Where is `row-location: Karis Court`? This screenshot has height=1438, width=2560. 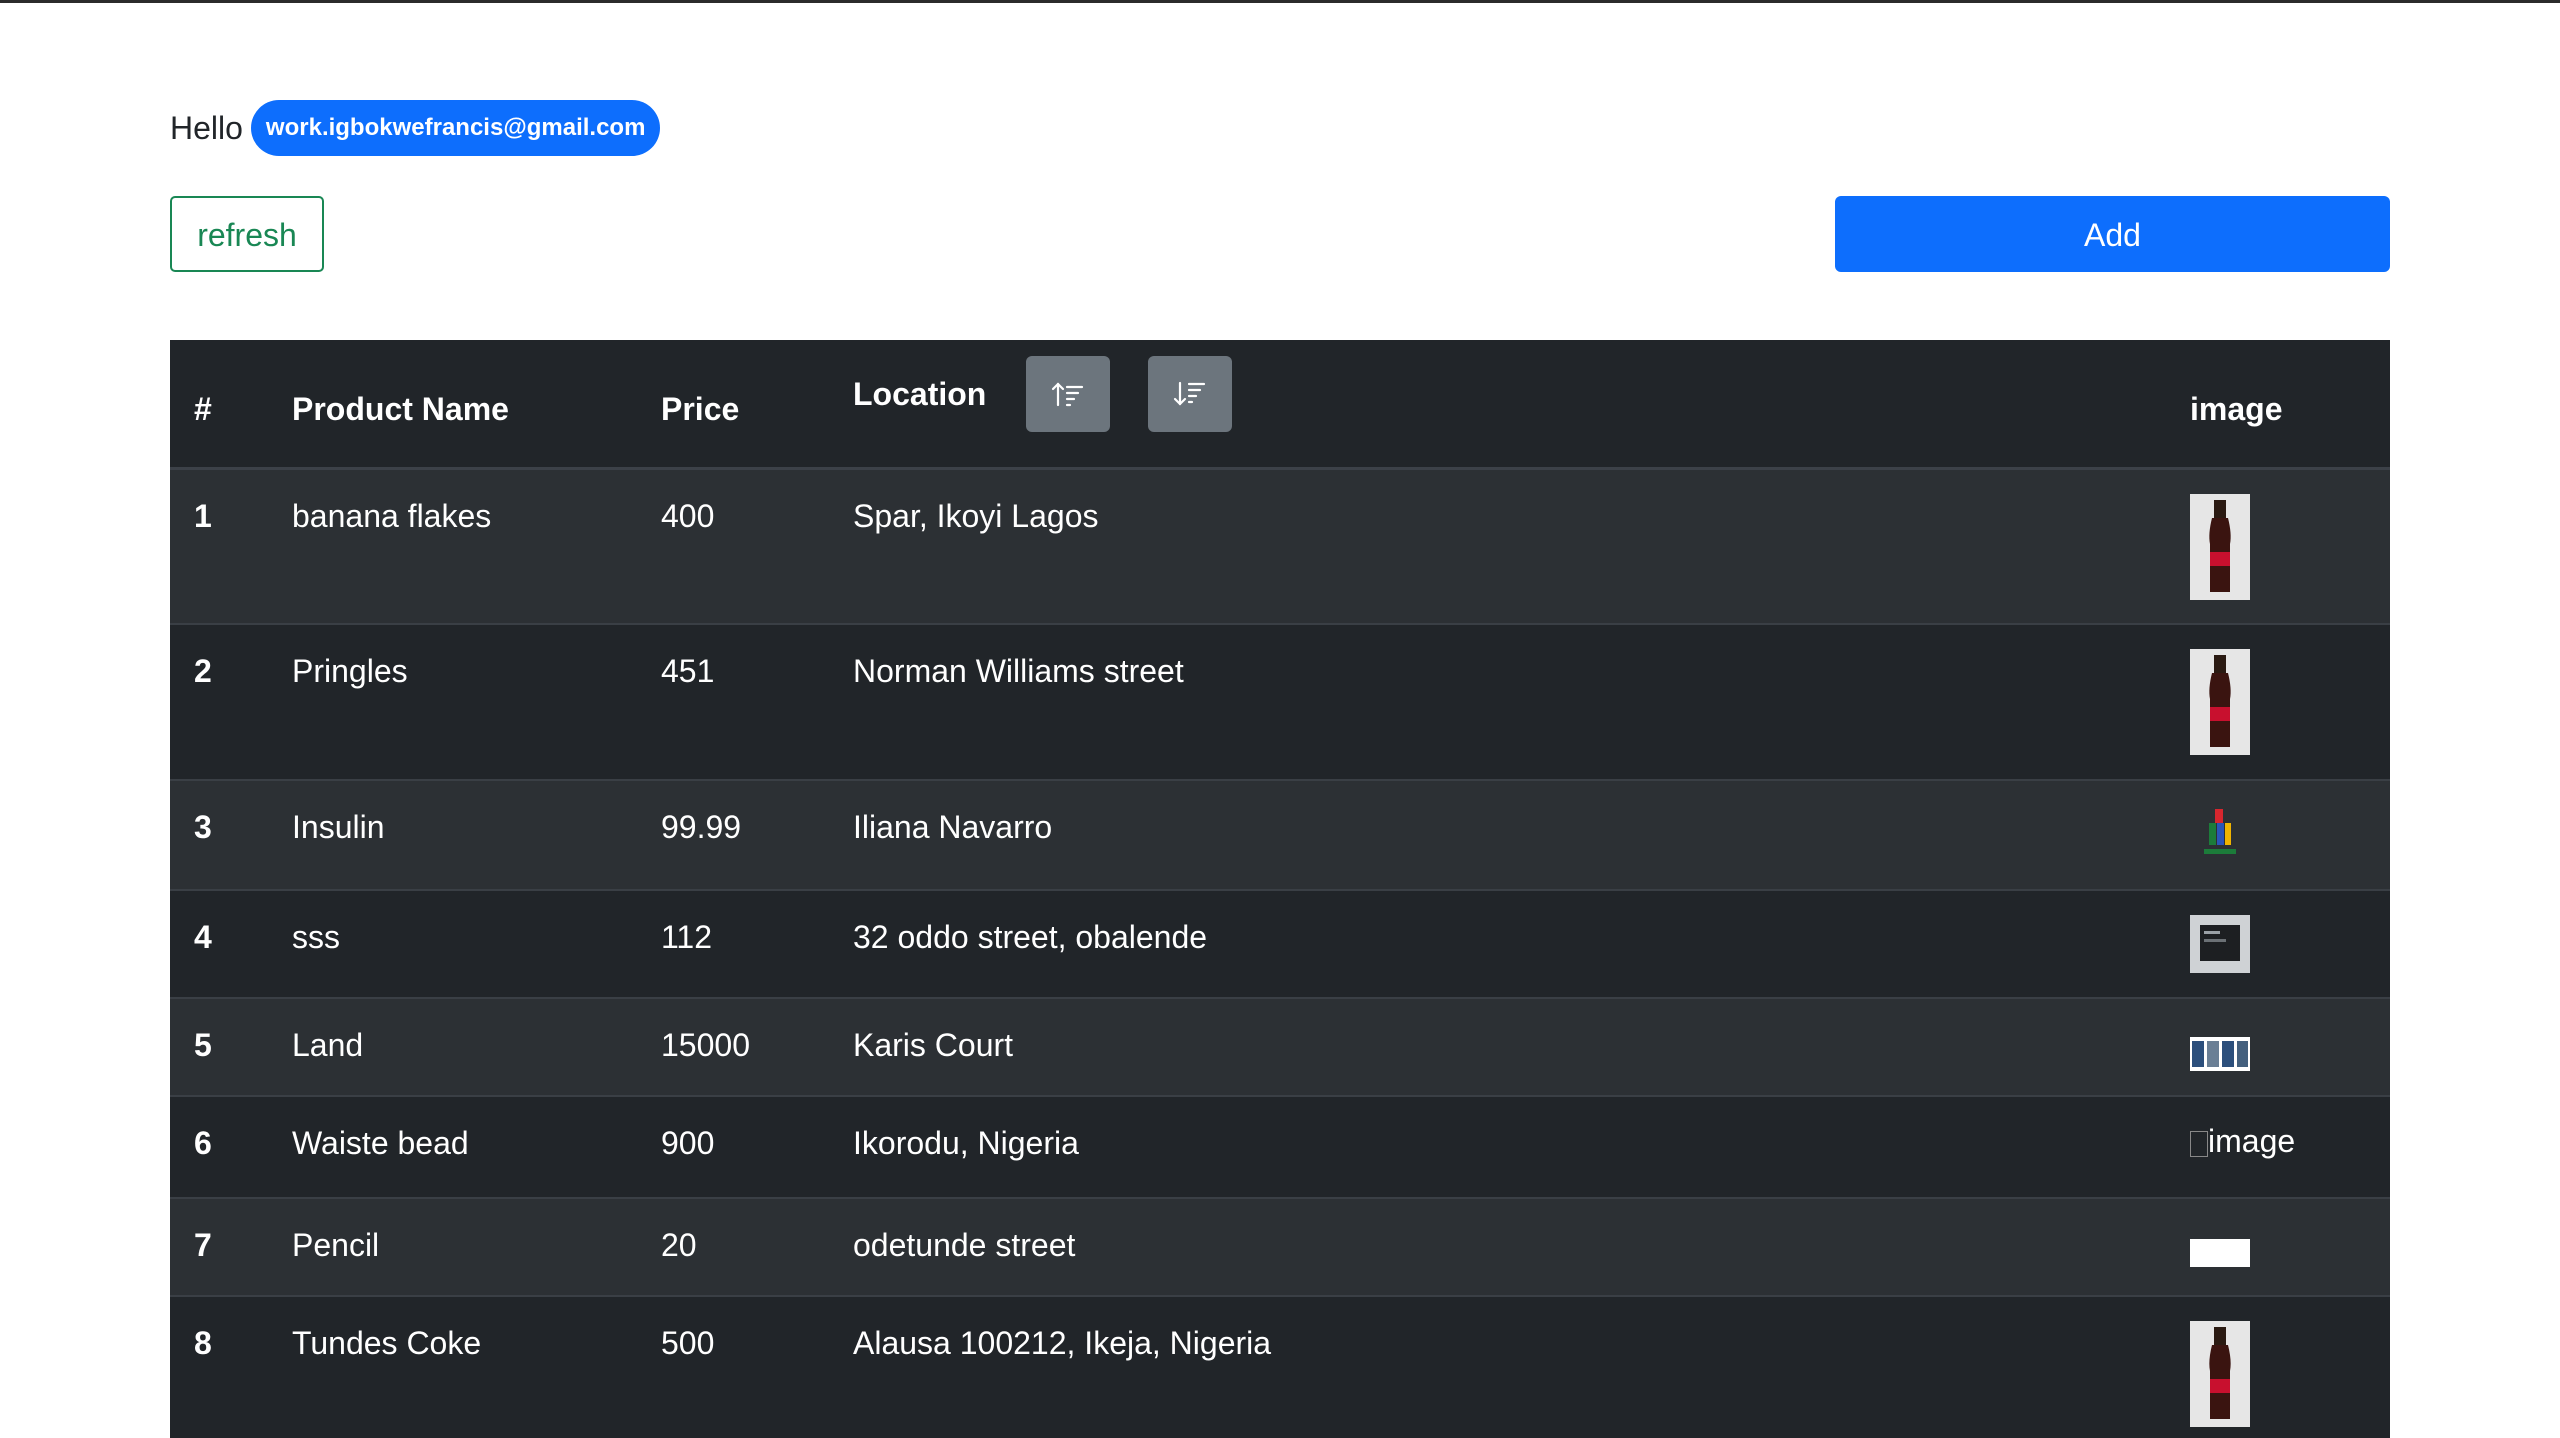
row-location: Karis Court is located at coordinates (933, 1045).